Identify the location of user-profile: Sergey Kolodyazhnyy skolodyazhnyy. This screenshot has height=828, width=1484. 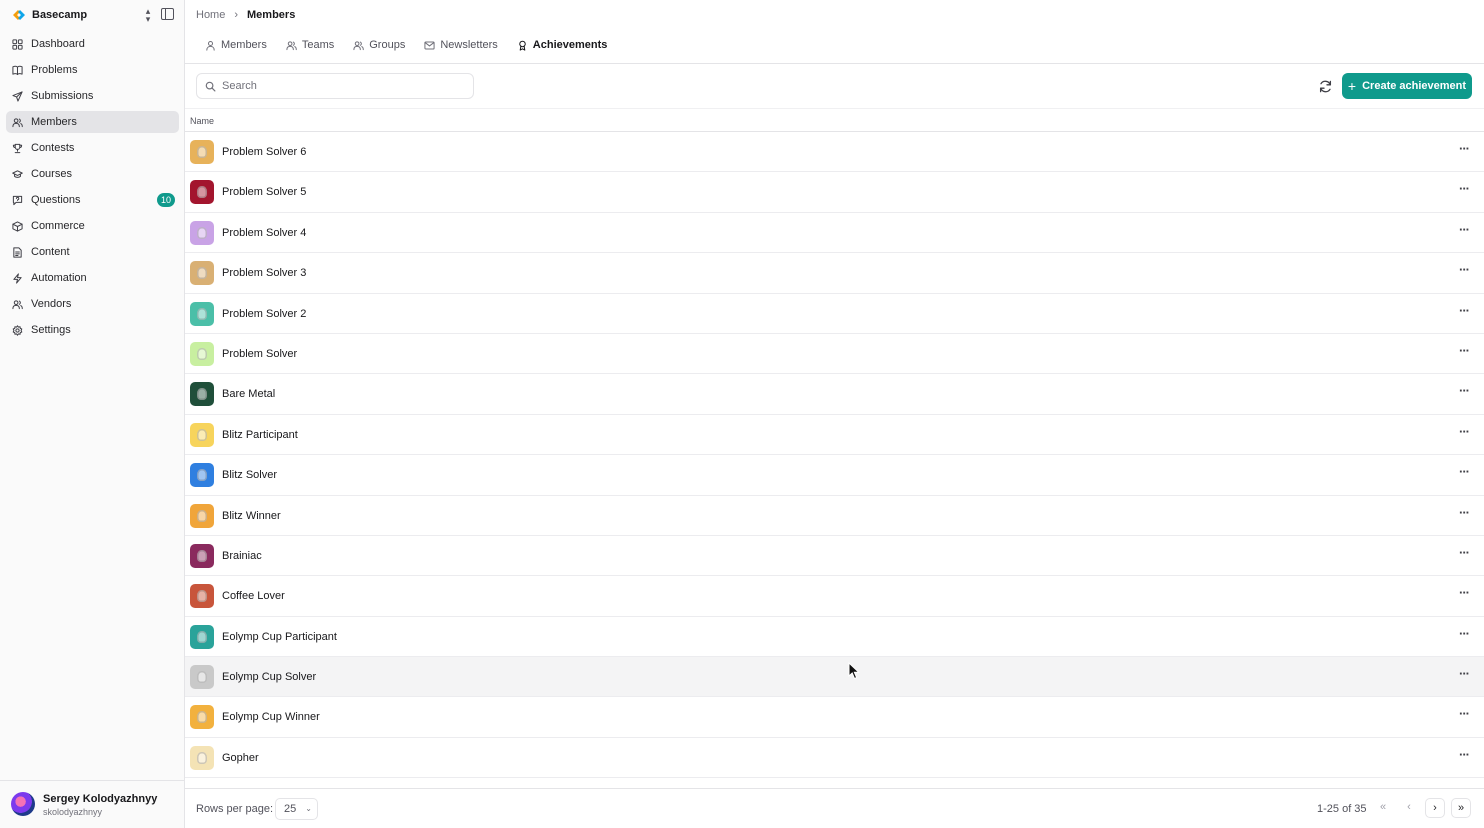
(92, 804).